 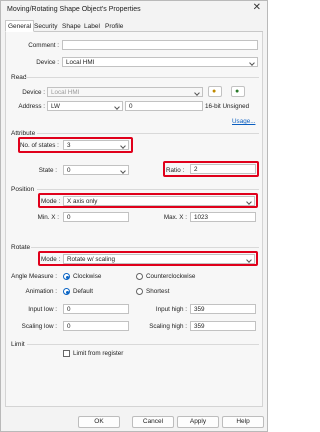 What do you see at coordinates (159, 201) in the screenshot?
I see `position-mode-select: X axis only` at bounding box center [159, 201].